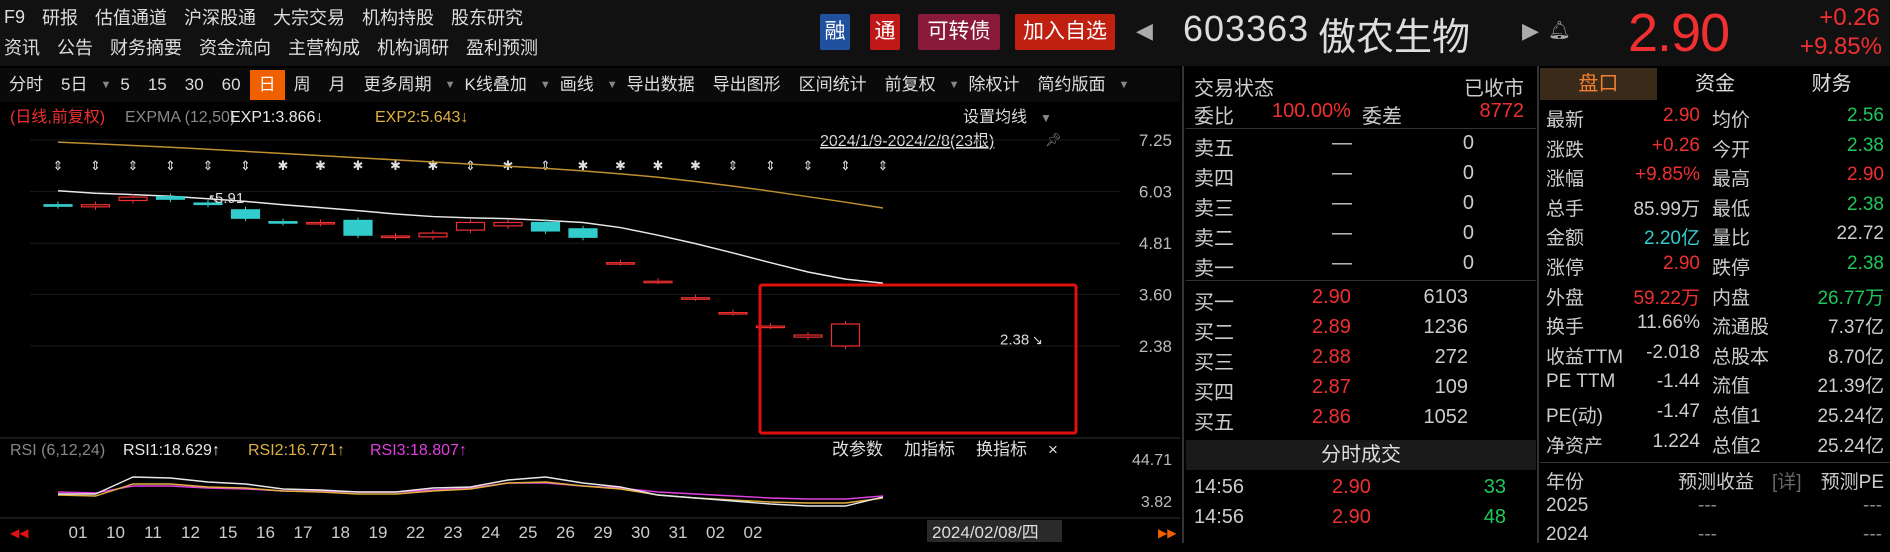 The width and height of the screenshot is (1890, 552). Describe the element at coordinates (1364, 359) in the screenshot. I see `orderbook-row: 买三 2.88 272` at that location.